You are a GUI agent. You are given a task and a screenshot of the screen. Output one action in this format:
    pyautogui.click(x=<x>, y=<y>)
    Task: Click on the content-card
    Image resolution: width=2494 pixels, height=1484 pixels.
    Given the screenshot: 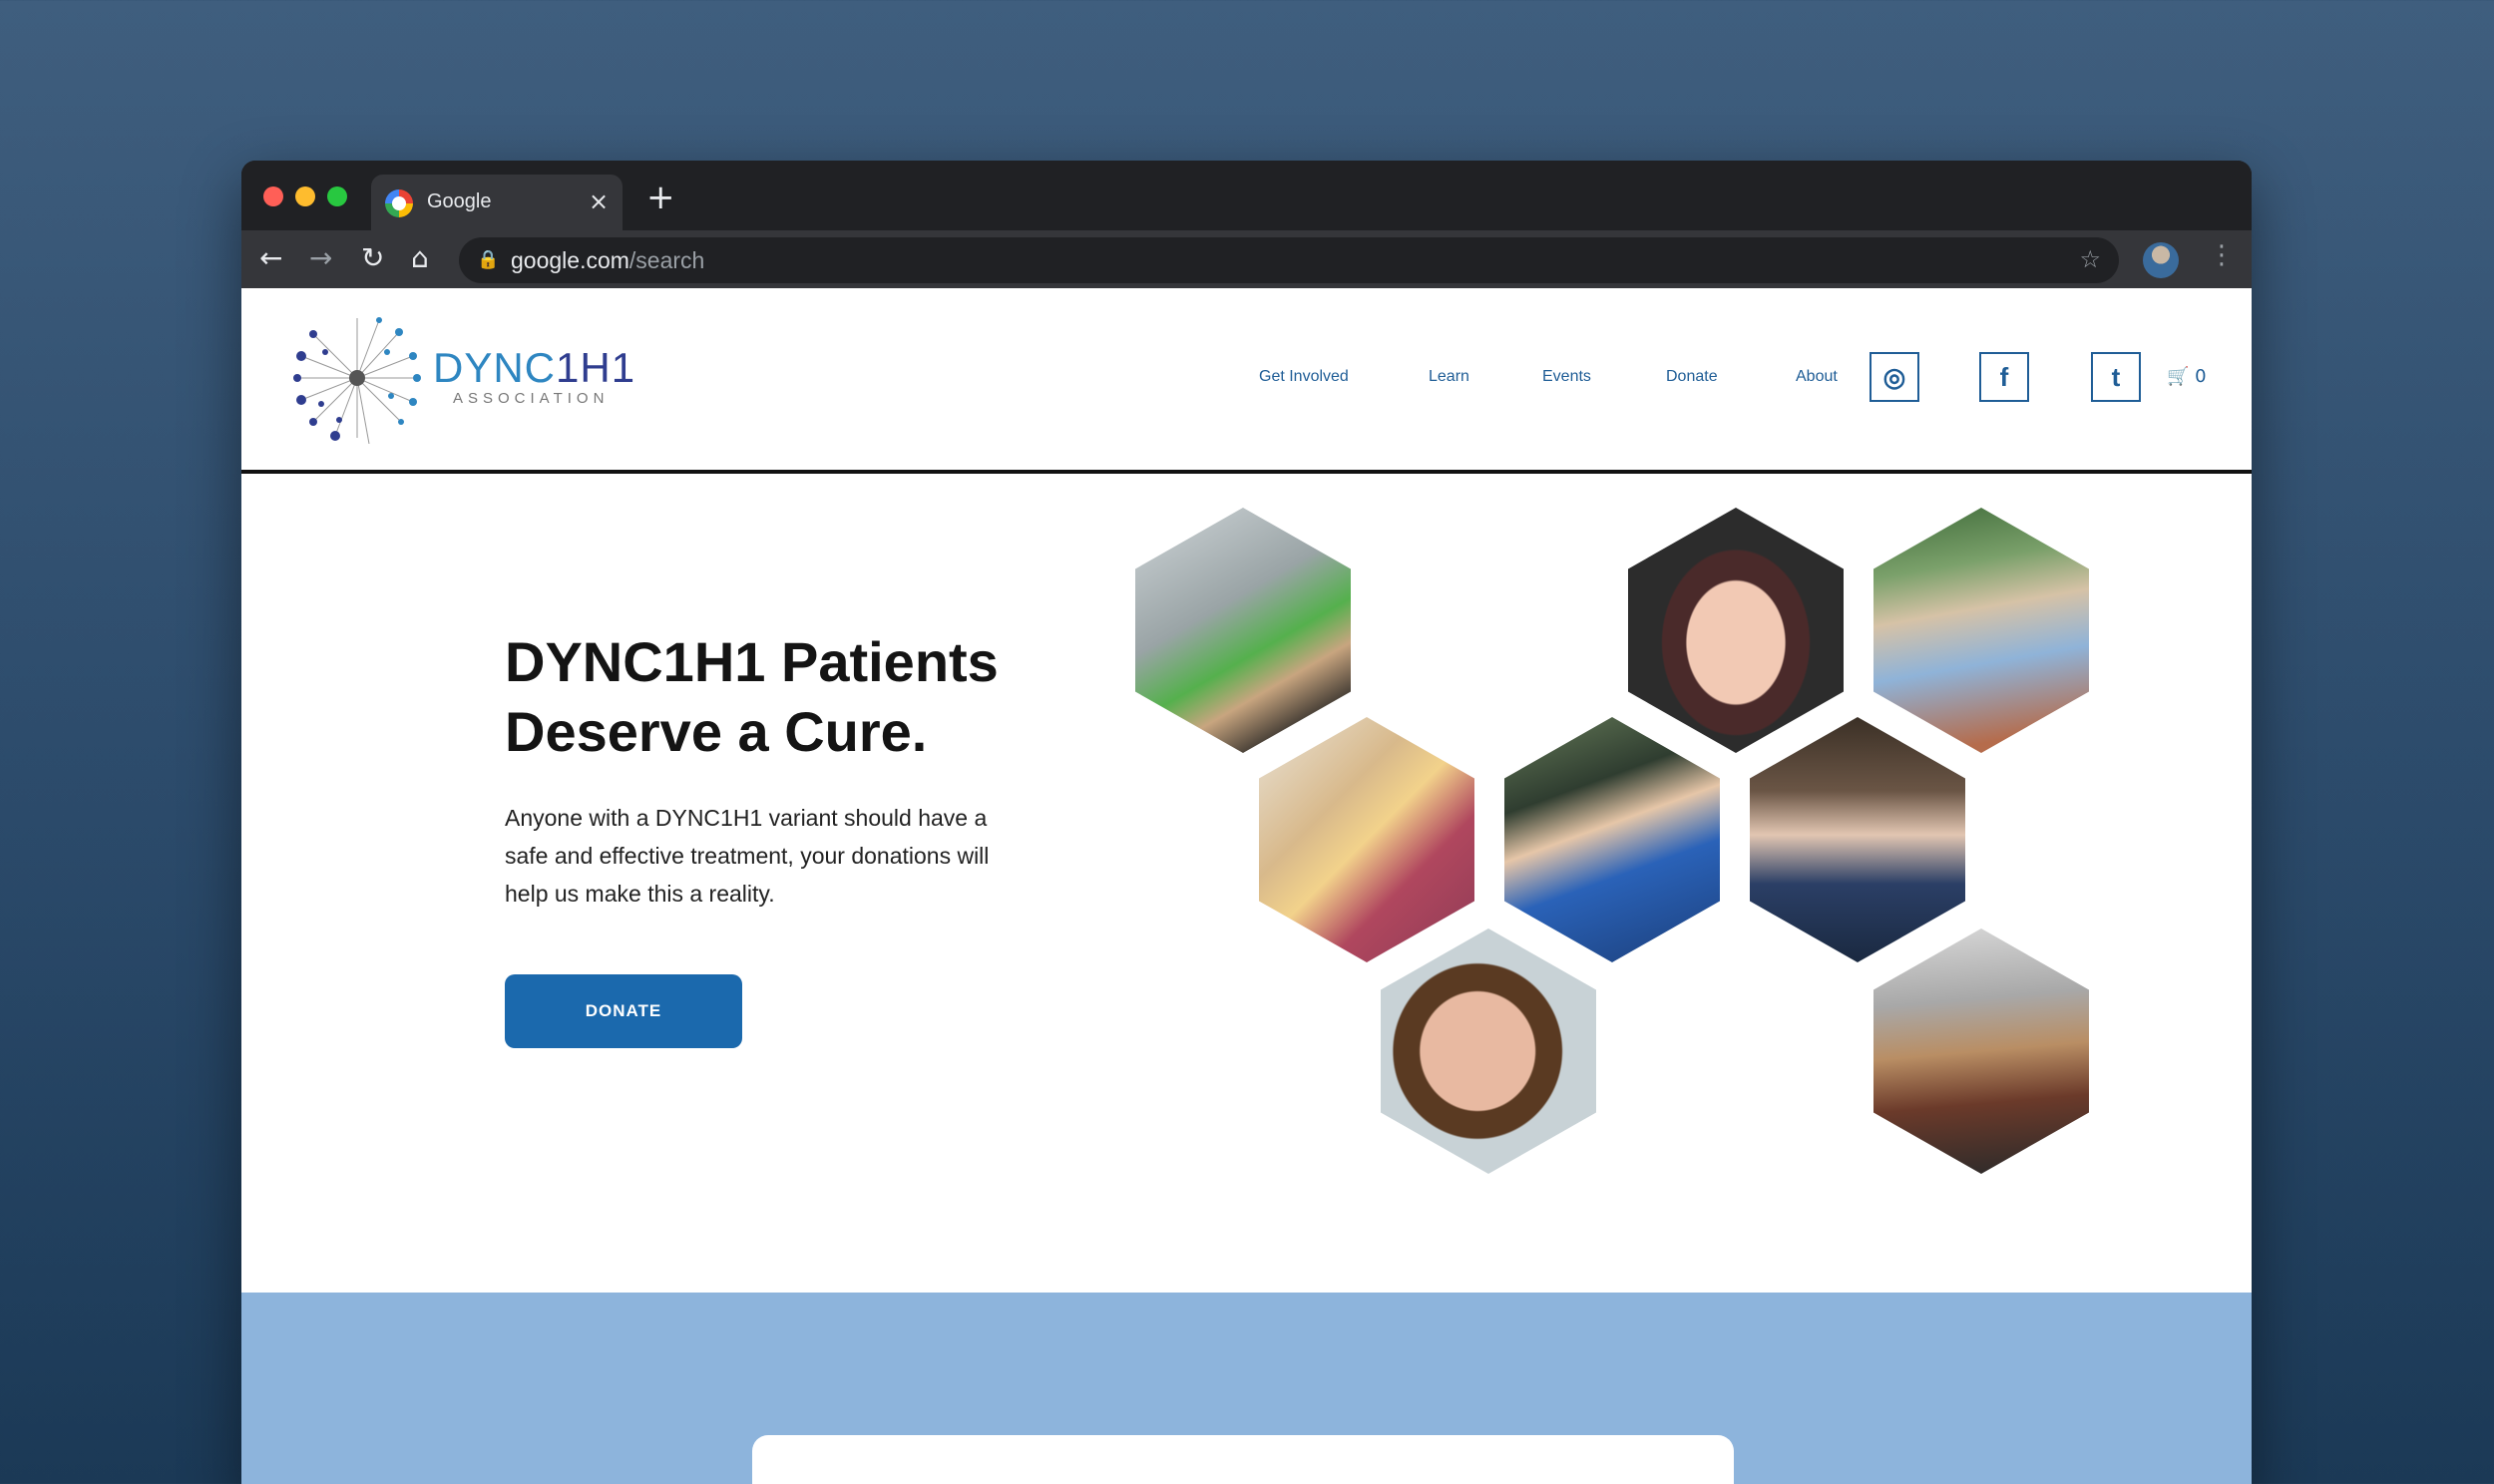 What is the action you would take?
    pyautogui.click(x=1243, y=1459)
    